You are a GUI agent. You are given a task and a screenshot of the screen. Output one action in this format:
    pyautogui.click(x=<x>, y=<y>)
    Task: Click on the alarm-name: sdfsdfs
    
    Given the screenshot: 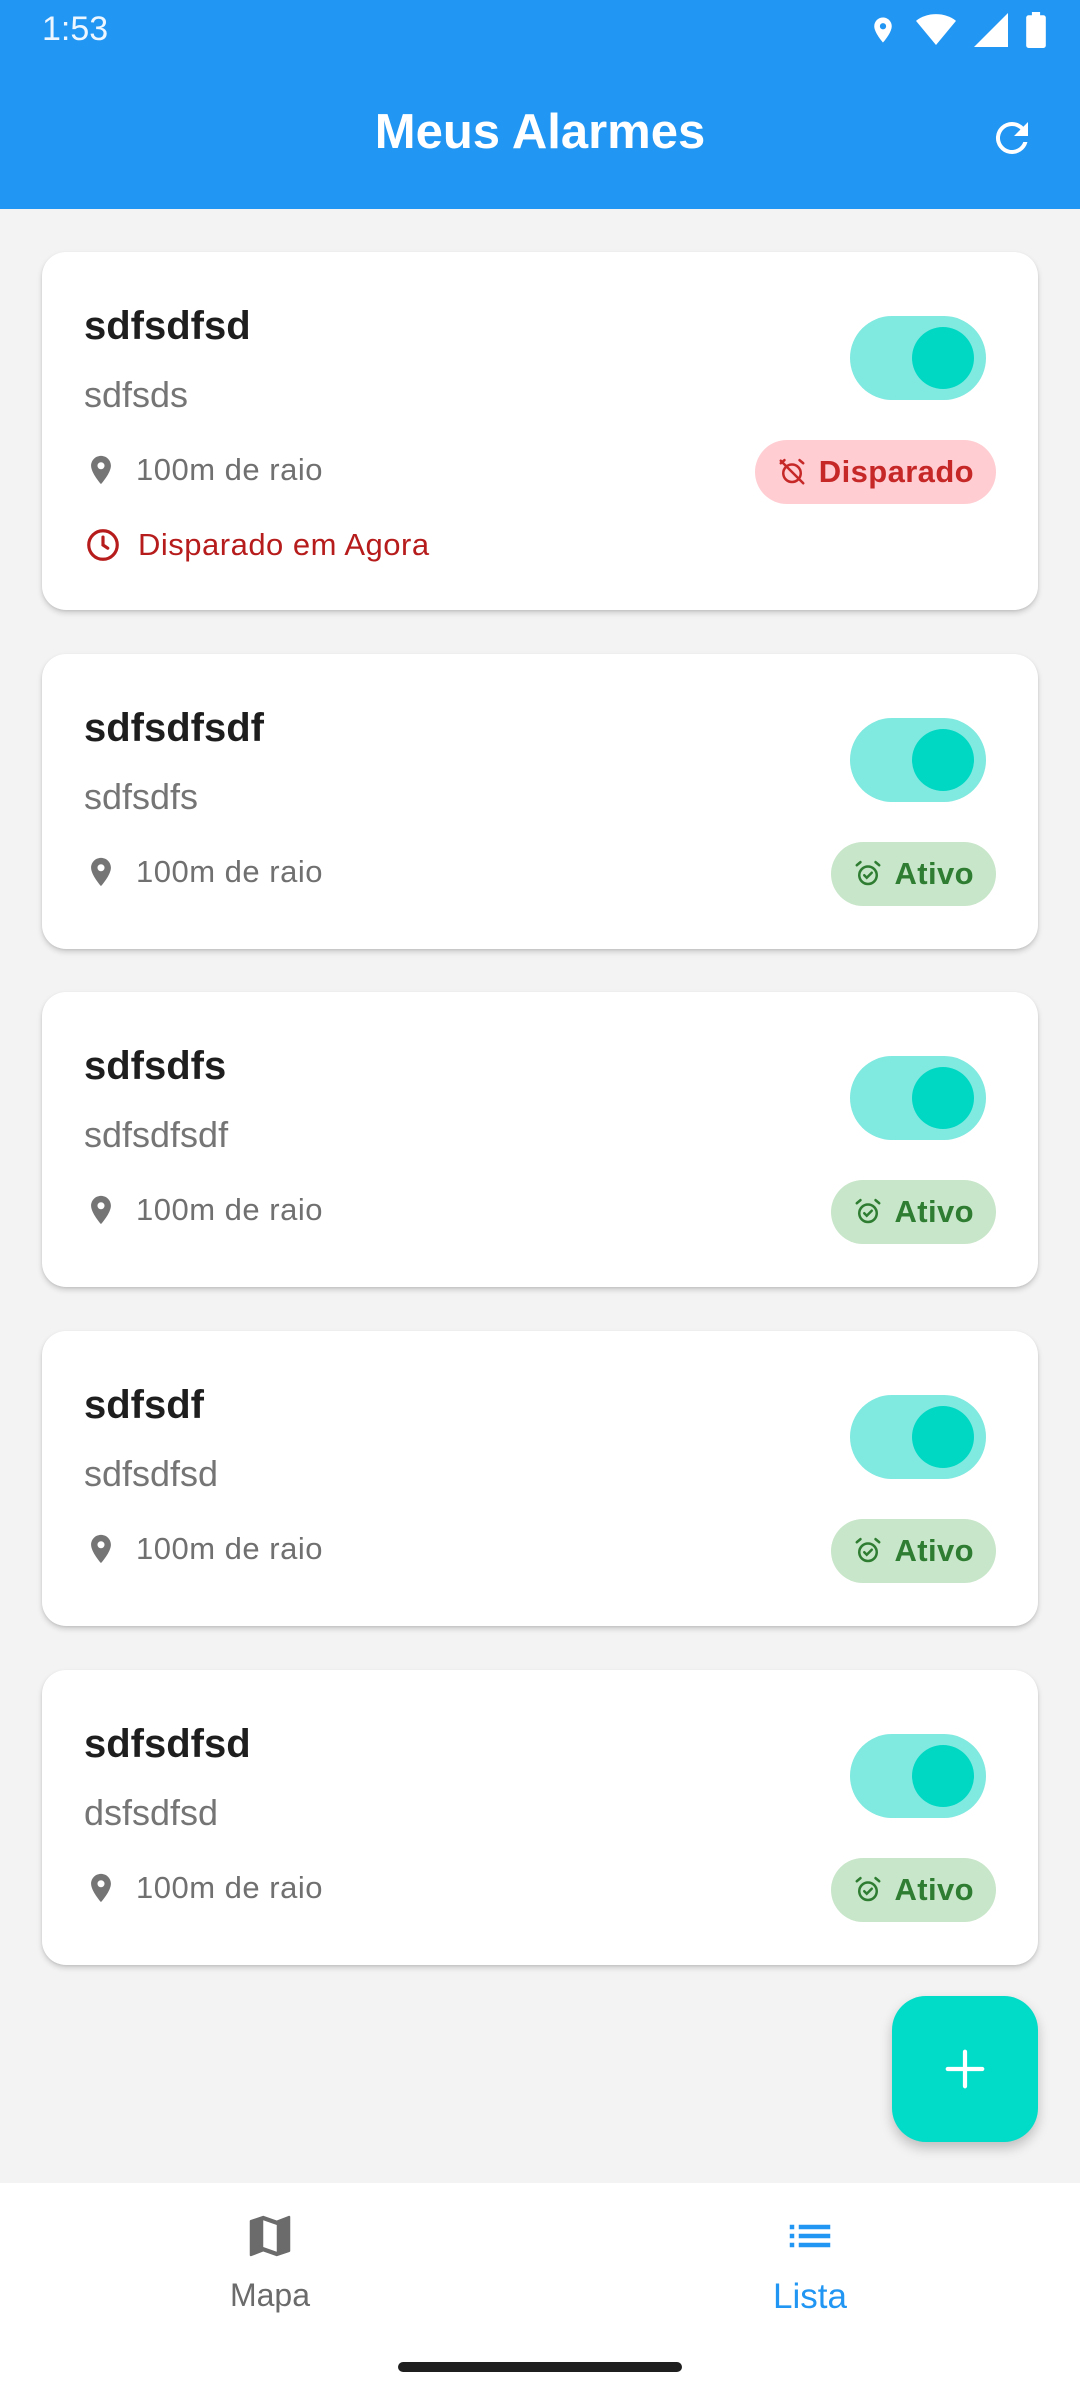 What is the action you would take?
    pyautogui.click(x=155, y=1066)
    